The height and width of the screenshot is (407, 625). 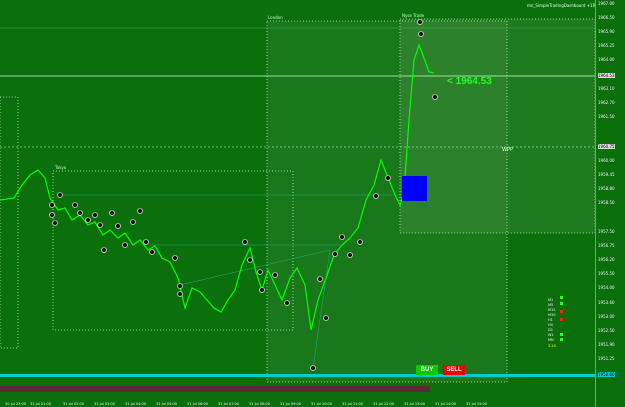 I want to click on price-tick: 1955.50, so click(x=606, y=273).